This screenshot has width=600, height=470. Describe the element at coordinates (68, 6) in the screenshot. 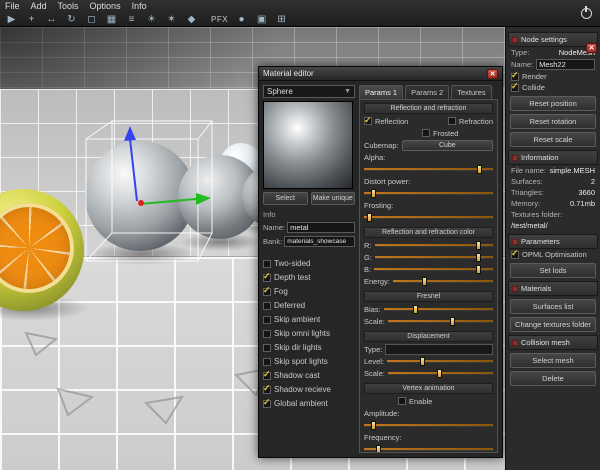

I see `menu-tools: Tools` at that location.